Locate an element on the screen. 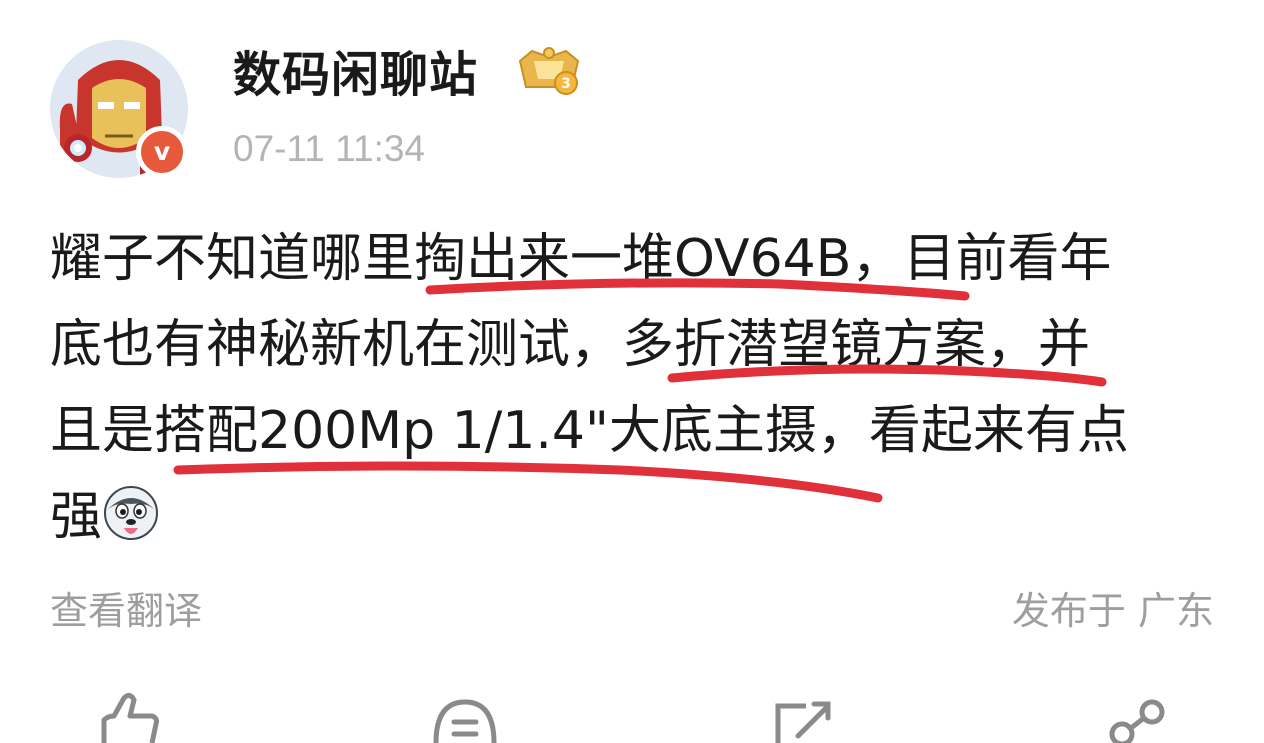  like-icon is located at coordinates (129, 716).